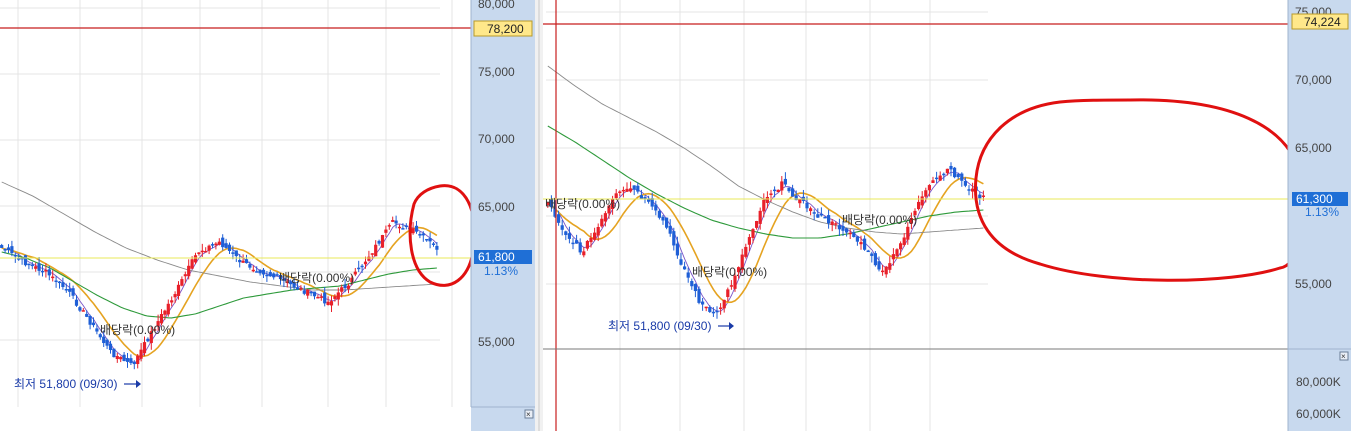 The height and width of the screenshot is (431, 1351). What do you see at coordinates (1313, 80) in the screenshot?
I see `right-y-tick: 70,000` at bounding box center [1313, 80].